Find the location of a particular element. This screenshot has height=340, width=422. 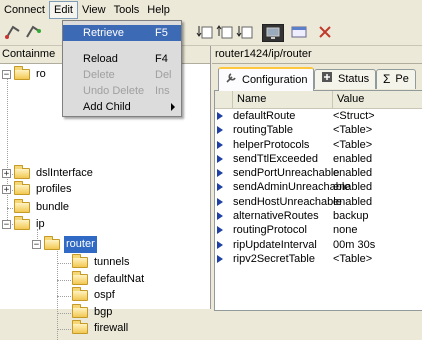

menu-bar: Connect Edit View Tools Help is located at coordinates (211, 10).